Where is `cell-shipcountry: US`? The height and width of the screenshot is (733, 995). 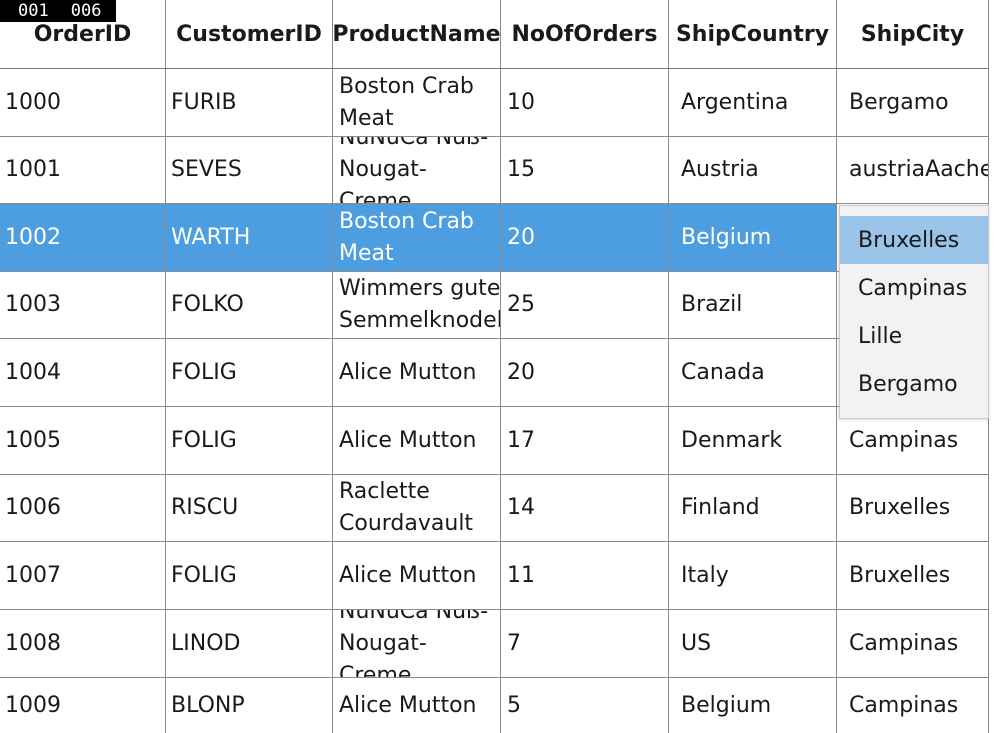 cell-shipcountry: US is located at coordinates (753, 643).